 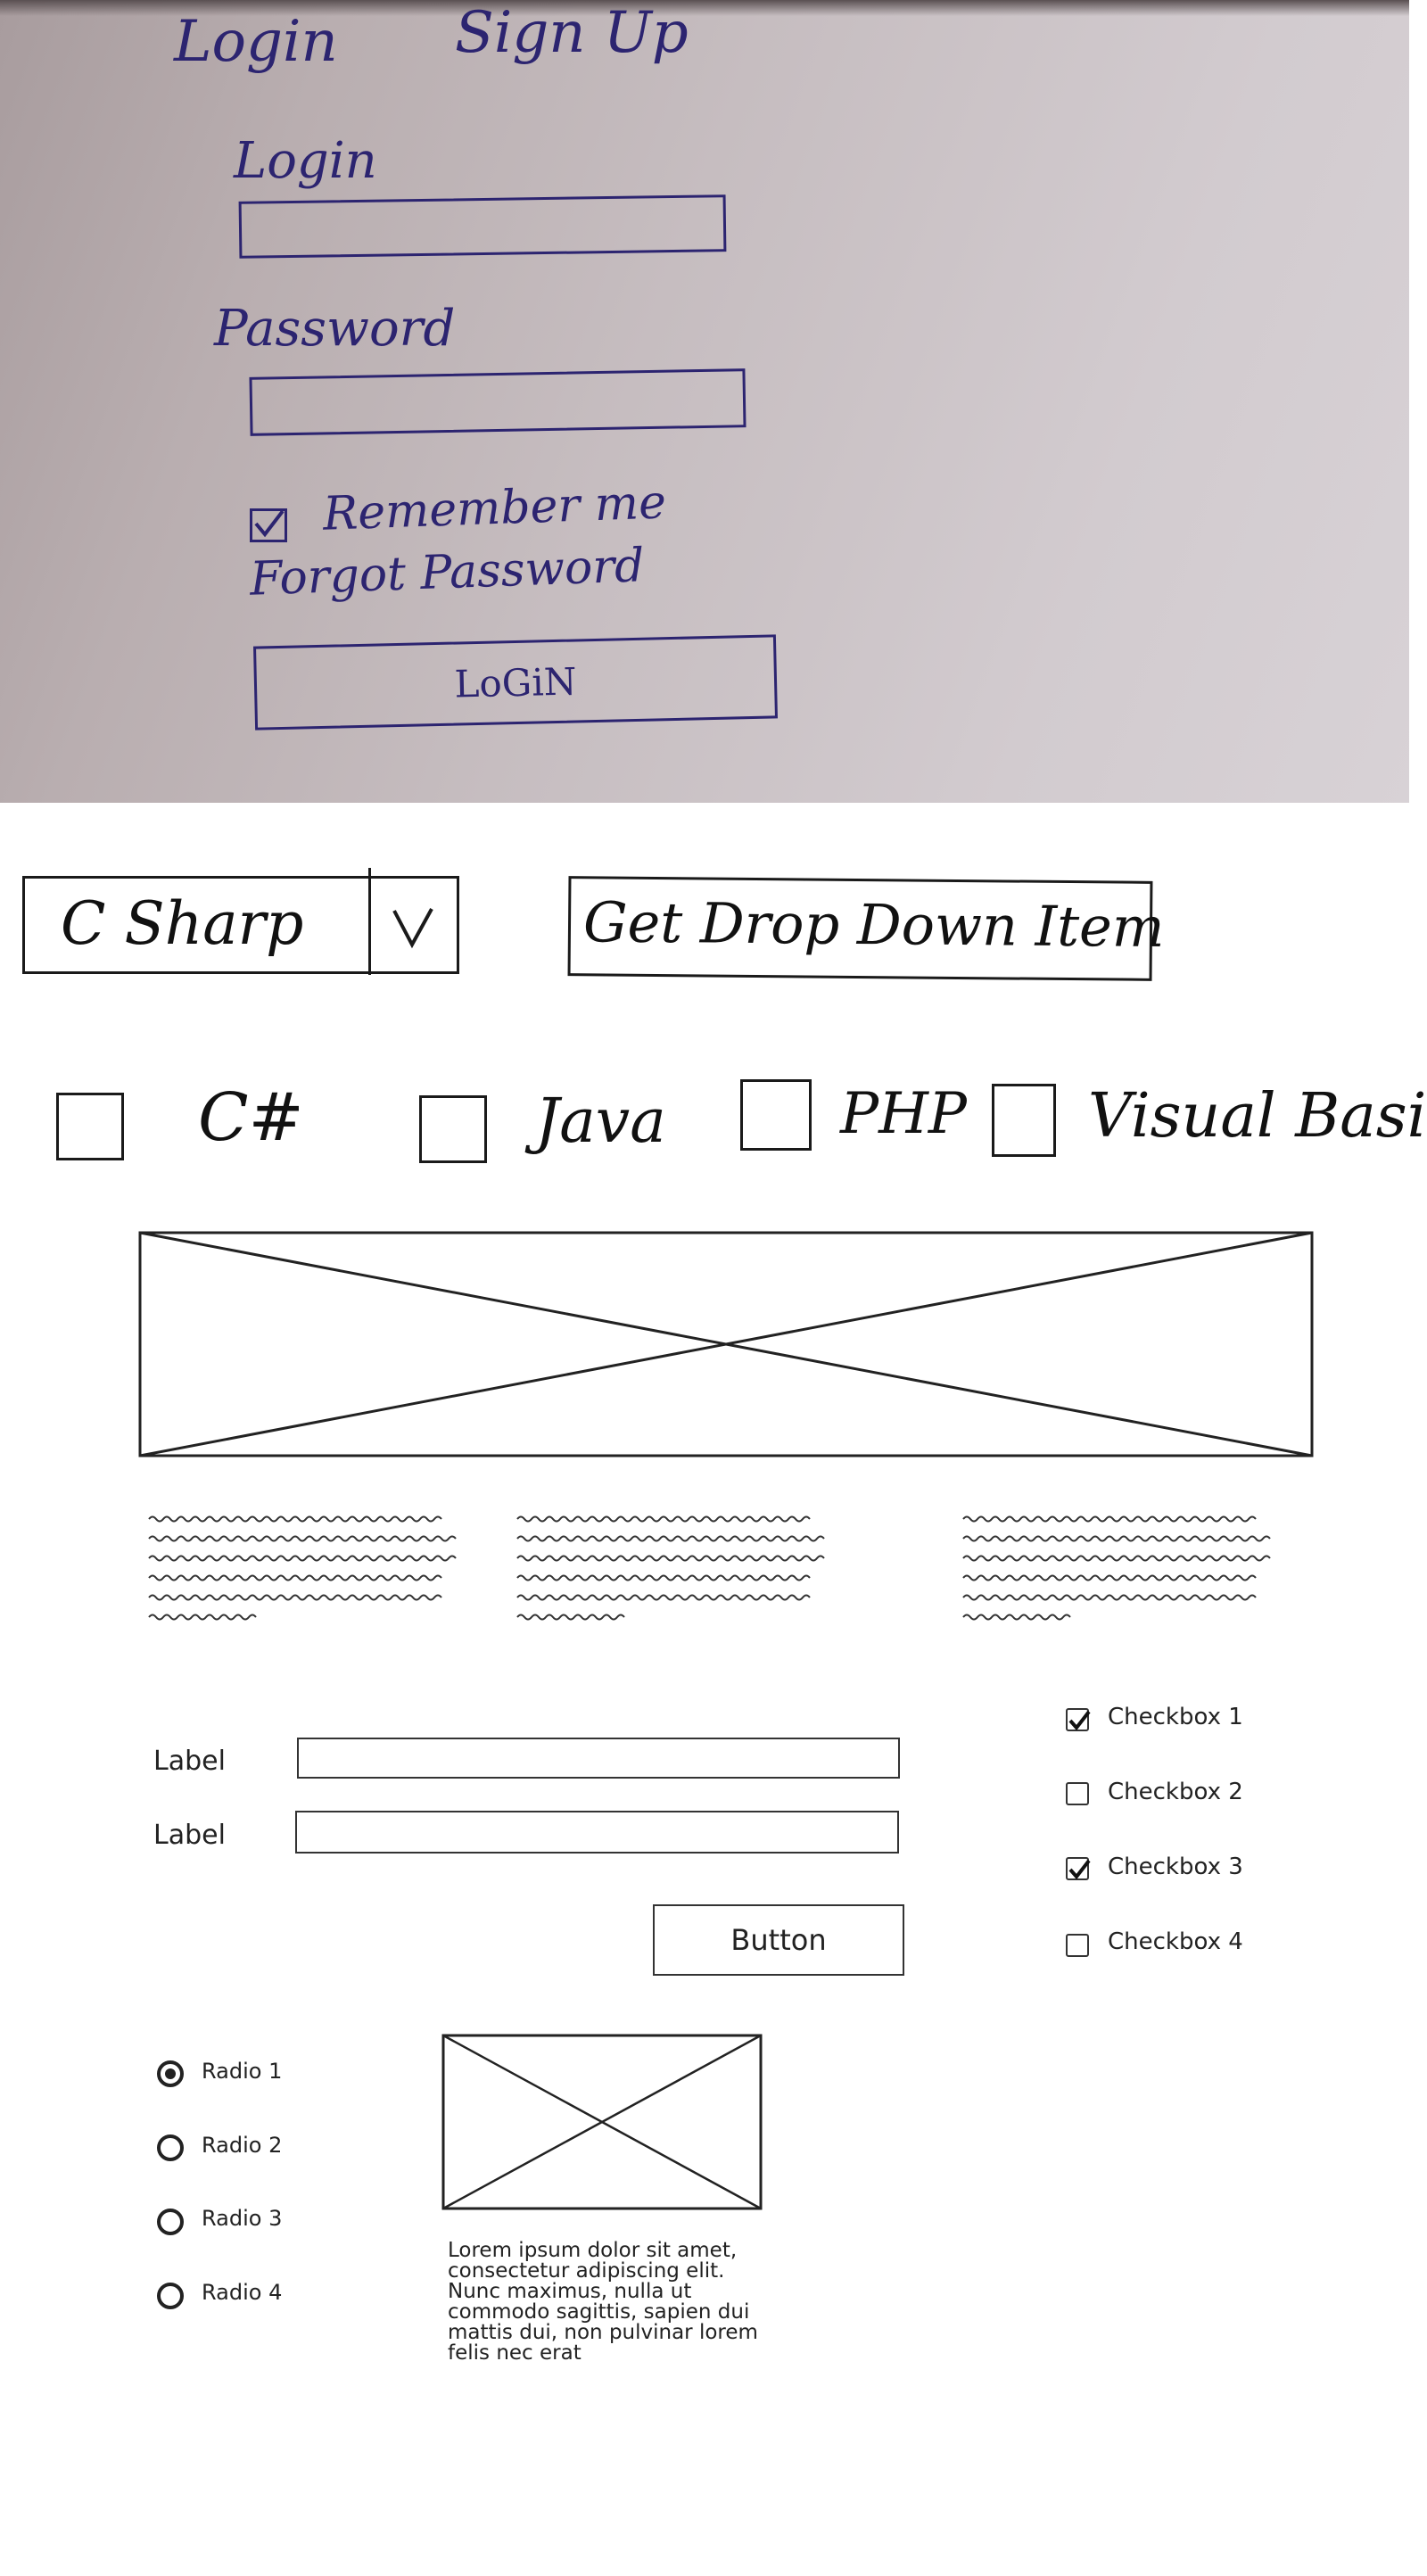 I want to click on radio-4-label: Radio 4, so click(x=242, y=2292).